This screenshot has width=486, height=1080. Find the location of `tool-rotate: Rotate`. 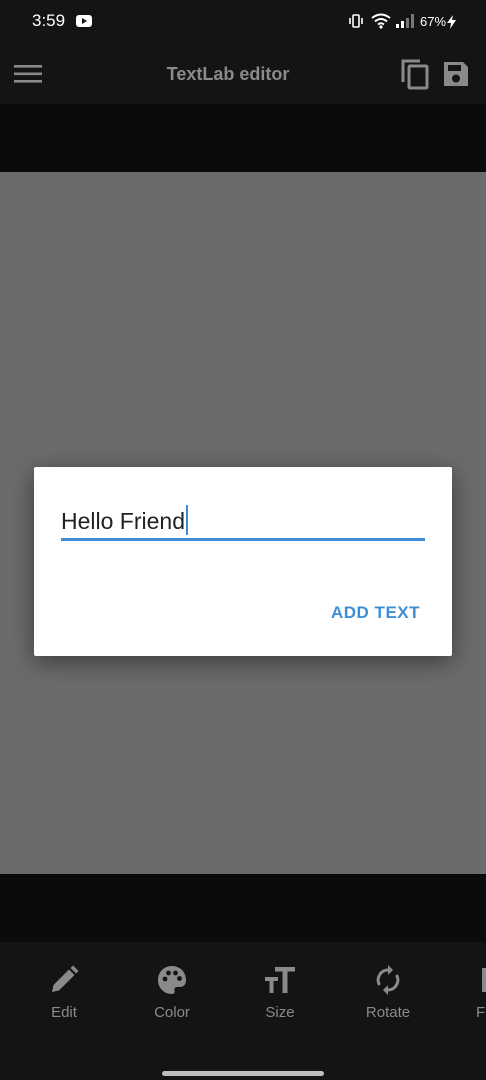

tool-rotate: Rotate is located at coordinates (388, 992).